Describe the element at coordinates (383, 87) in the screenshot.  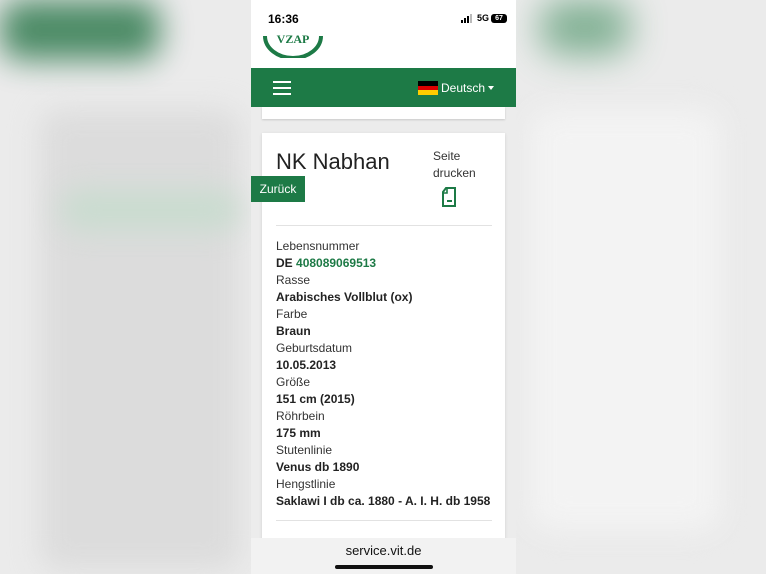
I see `navbar: Deutsch` at that location.